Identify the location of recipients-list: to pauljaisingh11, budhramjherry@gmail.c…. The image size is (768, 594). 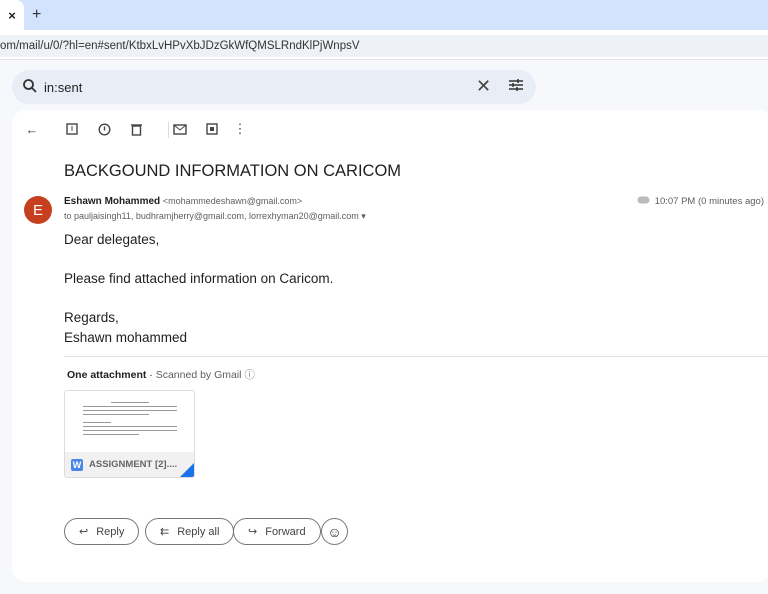
(211, 216).